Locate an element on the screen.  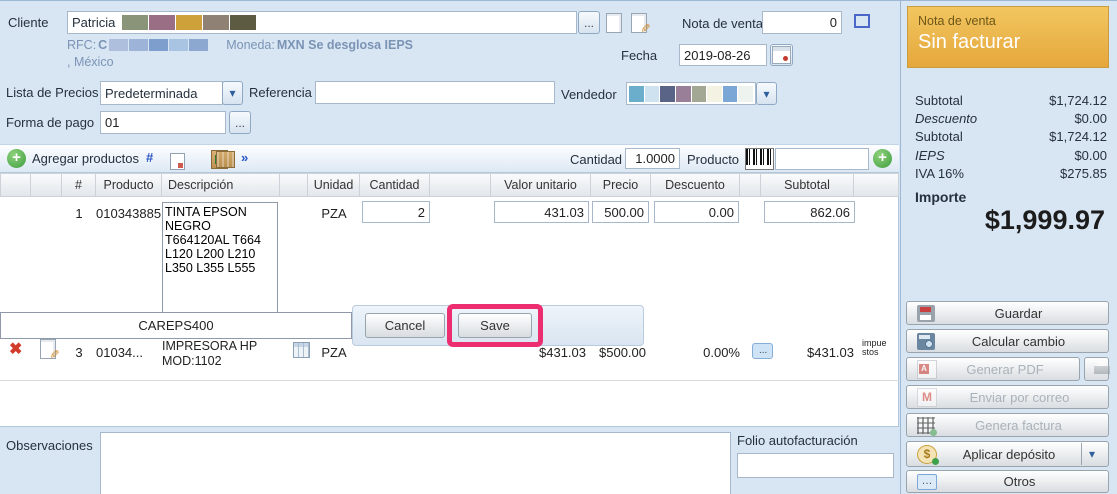
enviar-correo-button: Enviar por correo is located at coordinates (1007, 397).